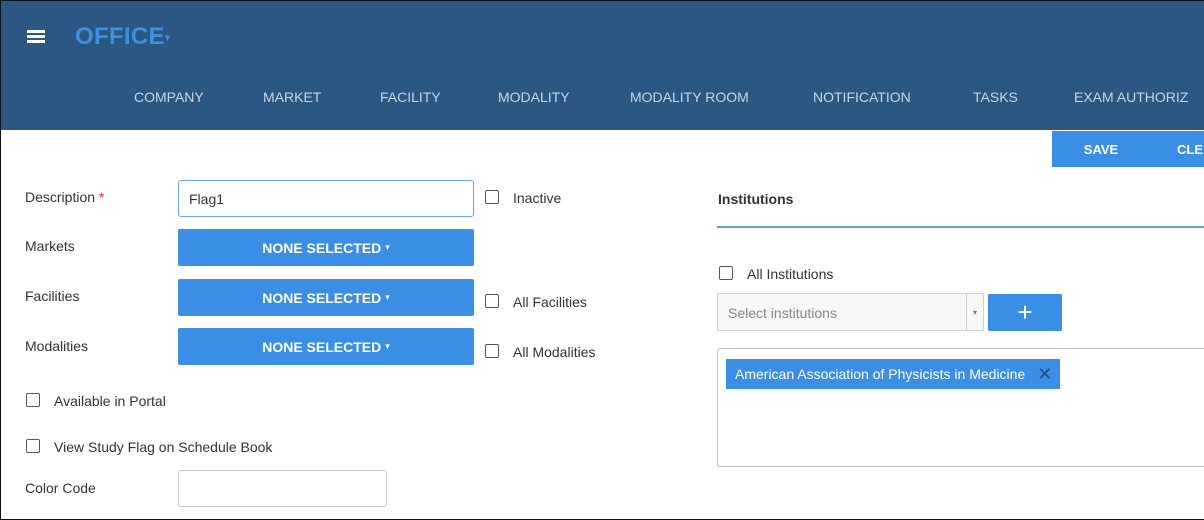  I want to click on markets-dropdown: NONE SELECTED ▾, so click(326, 247).